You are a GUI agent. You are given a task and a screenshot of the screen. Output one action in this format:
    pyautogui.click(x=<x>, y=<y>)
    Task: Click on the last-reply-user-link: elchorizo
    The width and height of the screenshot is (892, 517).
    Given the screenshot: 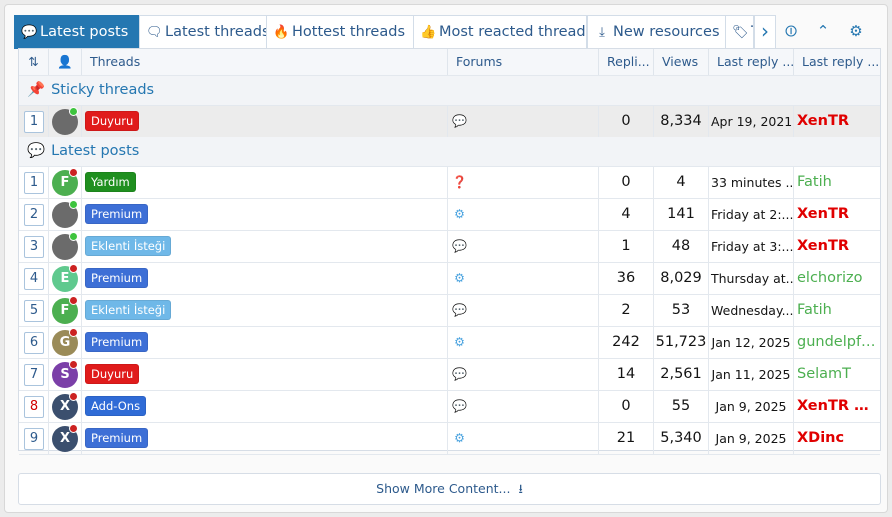 What is the action you would take?
    pyautogui.click(x=837, y=278)
    